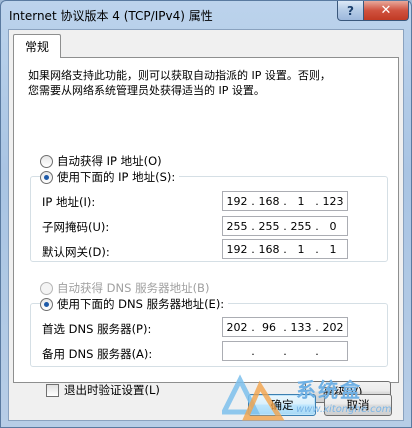 The image size is (412, 428). Describe the element at coordinates (237, 201) in the screenshot. I see `ip-address-octet-1: 192` at that location.